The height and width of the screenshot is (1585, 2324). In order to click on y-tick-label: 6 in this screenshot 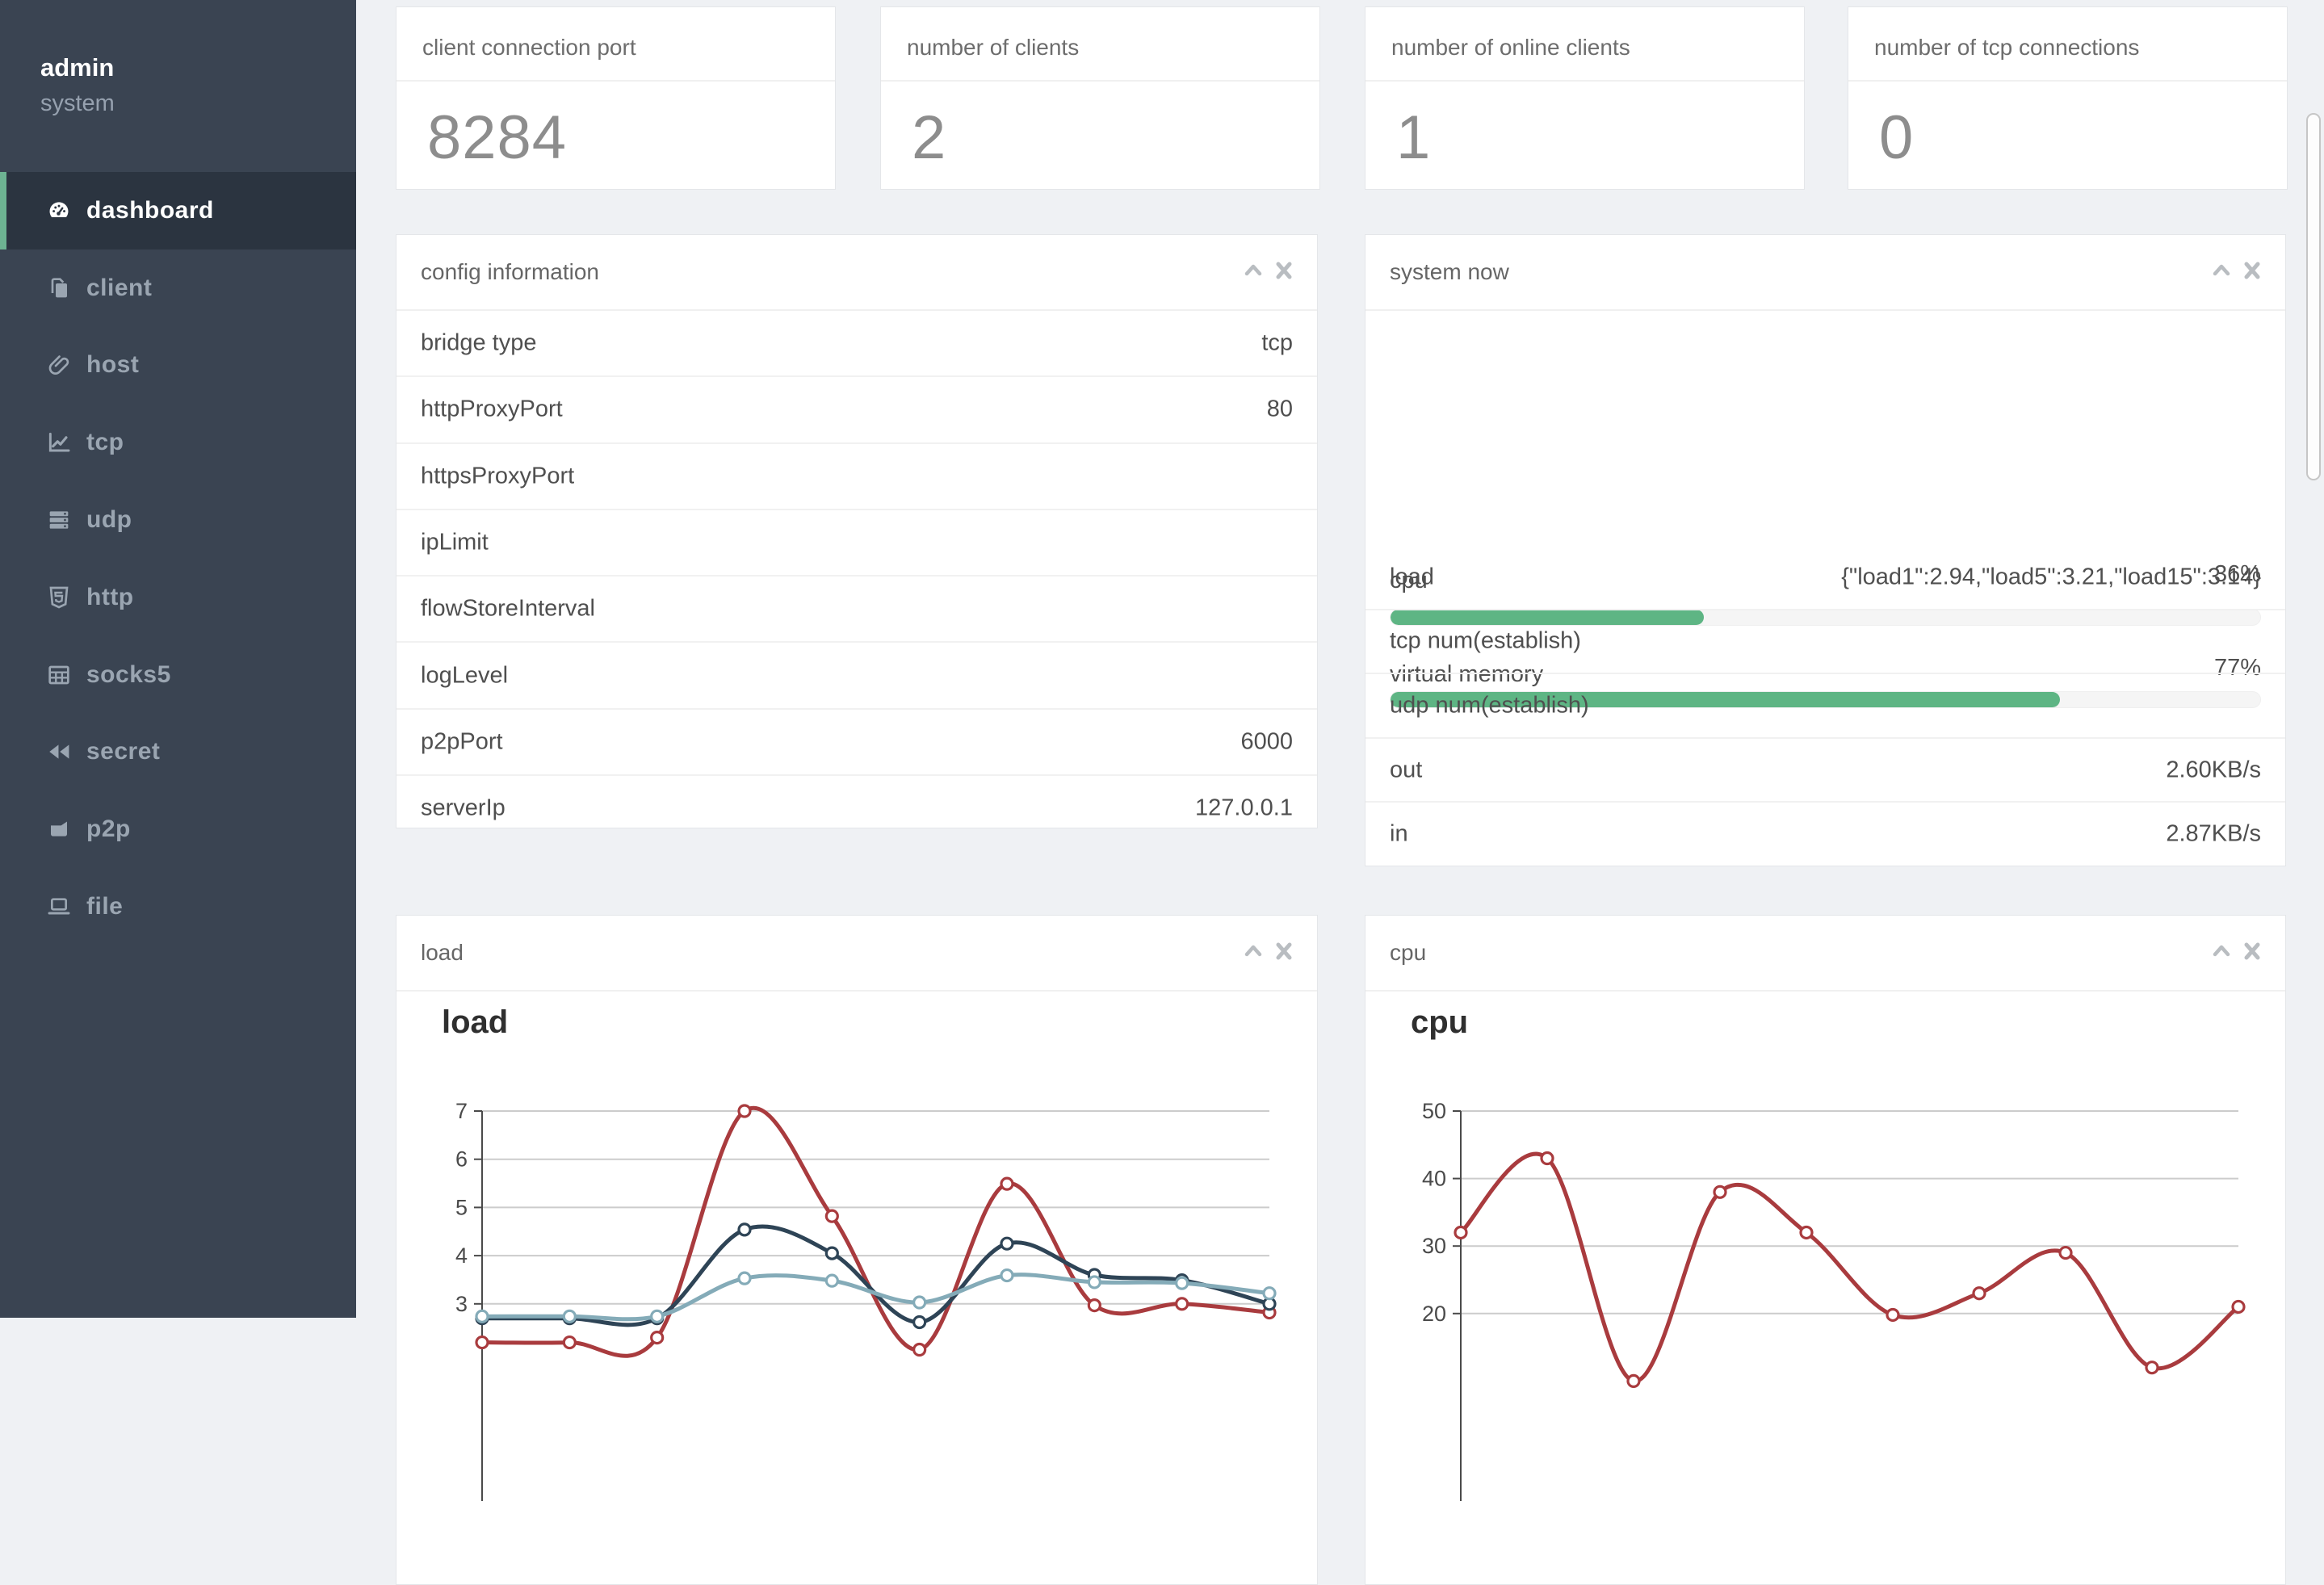, I will do `click(461, 1159)`.